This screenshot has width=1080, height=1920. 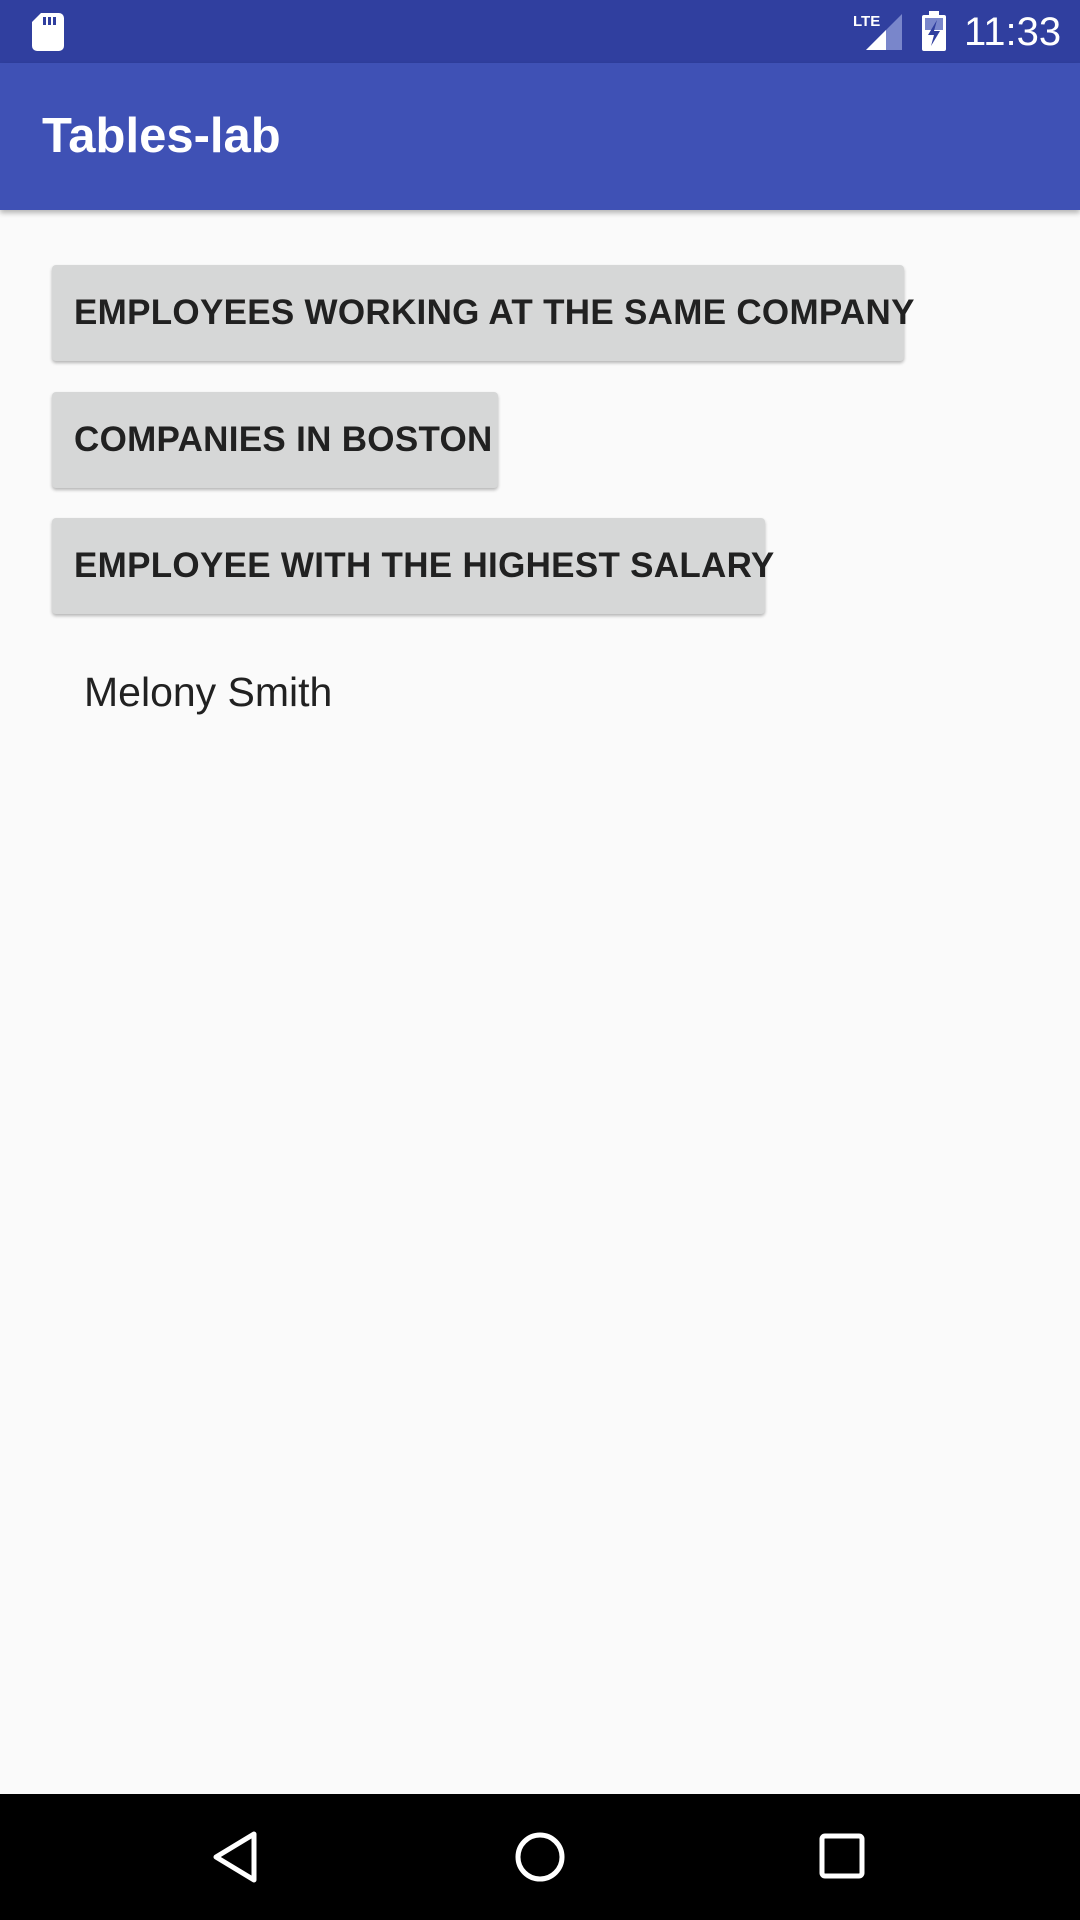 What do you see at coordinates (877, 31) in the screenshot?
I see `lte-signal-icon: LTE` at bounding box center [877, 31].